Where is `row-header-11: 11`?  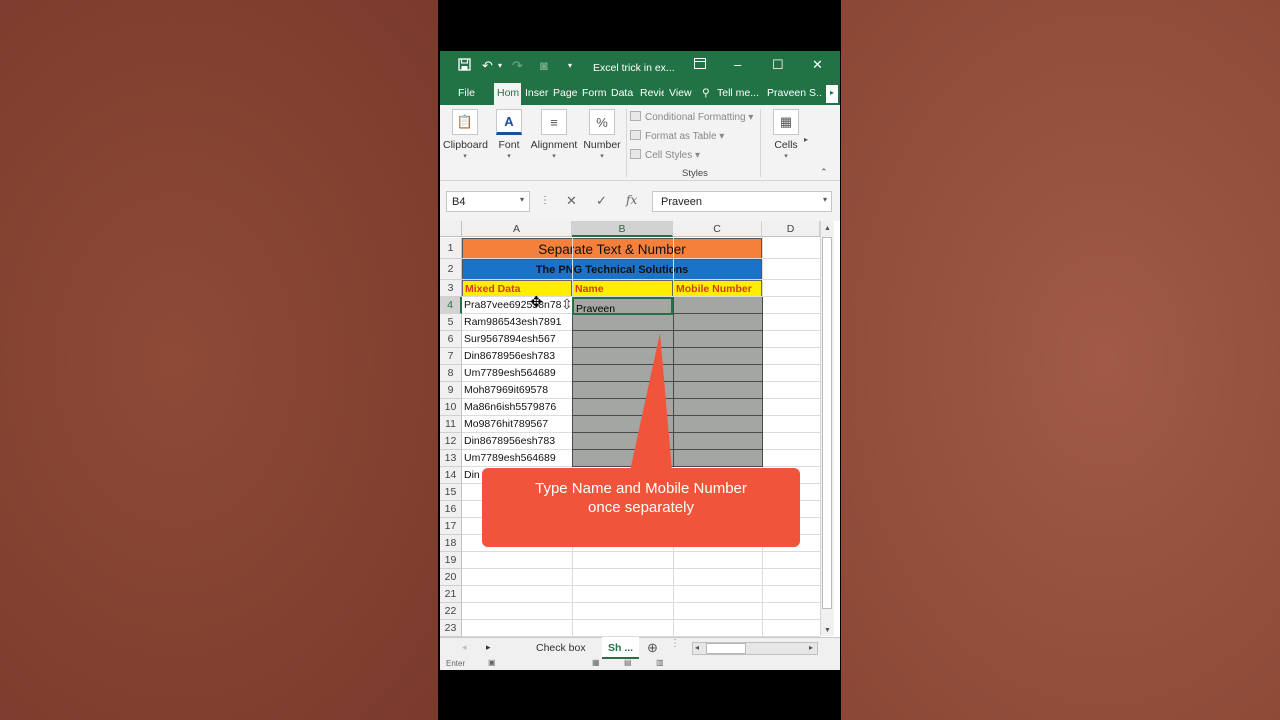 row-header-11: 11 is located at coordinates (451, 424).